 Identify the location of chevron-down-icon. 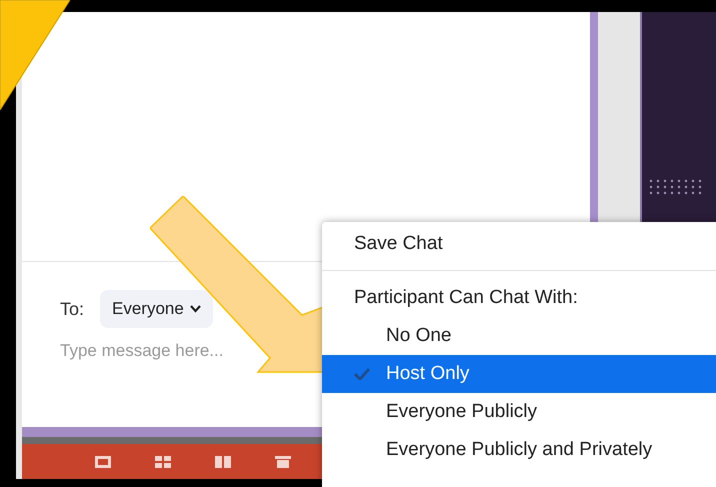
(195, 309).